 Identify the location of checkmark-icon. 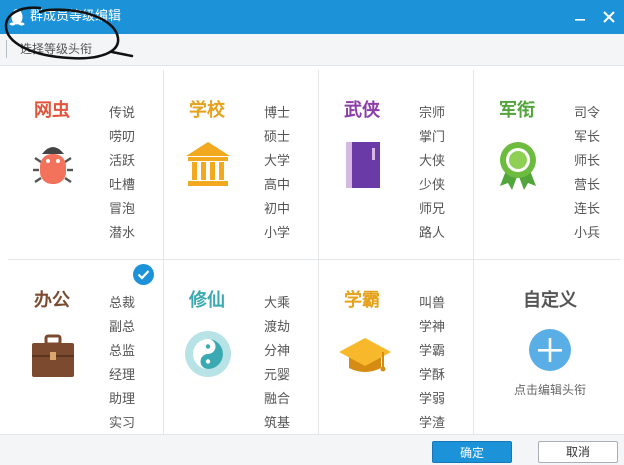
(143, 274).